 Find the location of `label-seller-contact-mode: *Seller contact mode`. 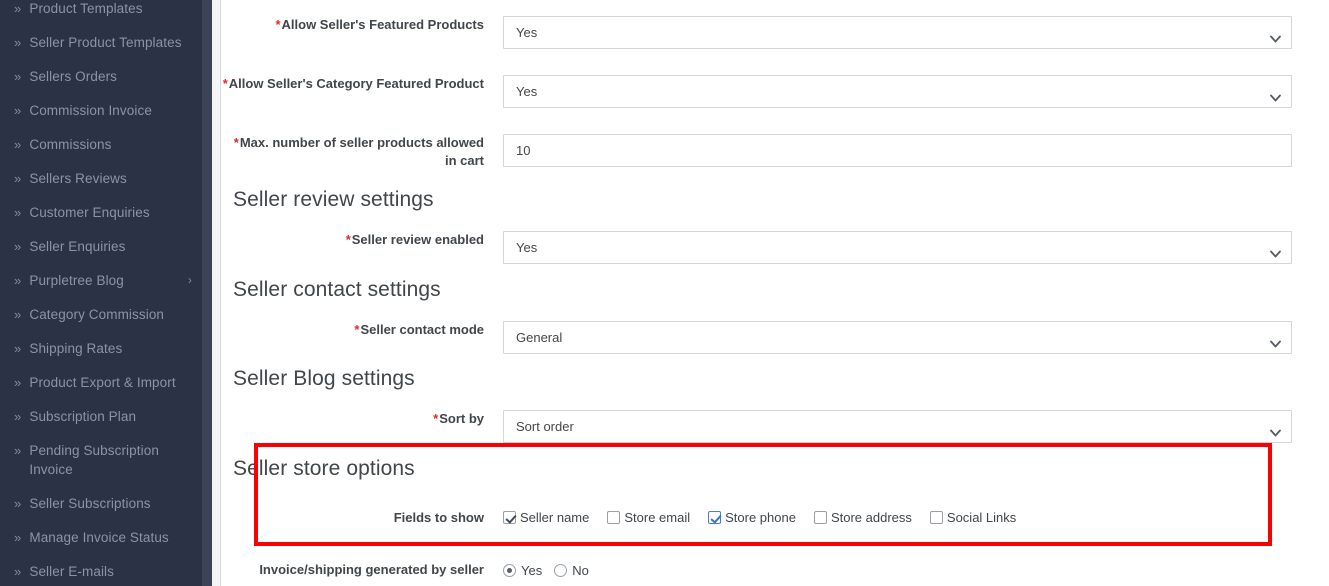

label-seller-contact-mode: *Seller contact mode is located at coordinates (419, 329).